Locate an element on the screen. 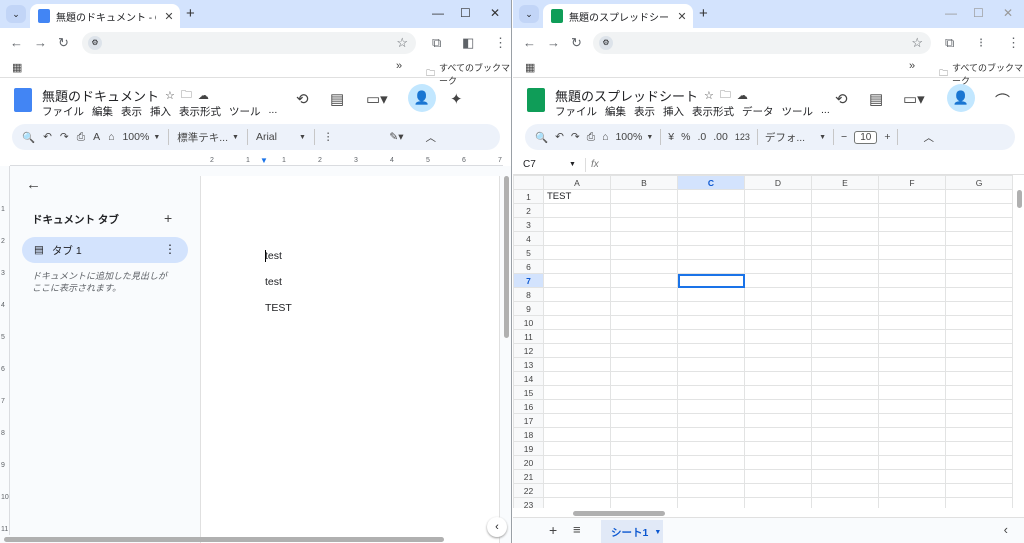 This screenshot has width=1024, height=543. row-header: 15 is located at coordinates (528, 392).